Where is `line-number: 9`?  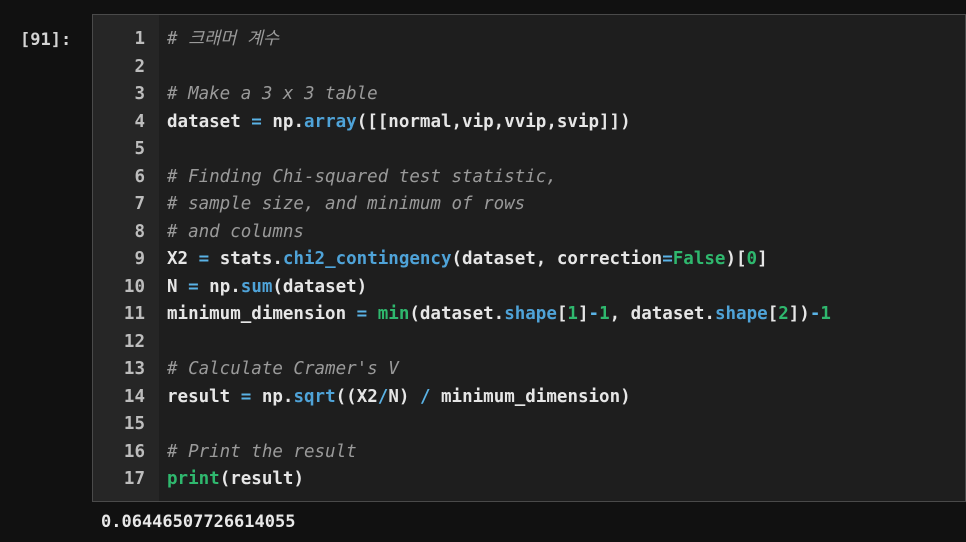
line-number: 9 is located at coordinates (139, 259).